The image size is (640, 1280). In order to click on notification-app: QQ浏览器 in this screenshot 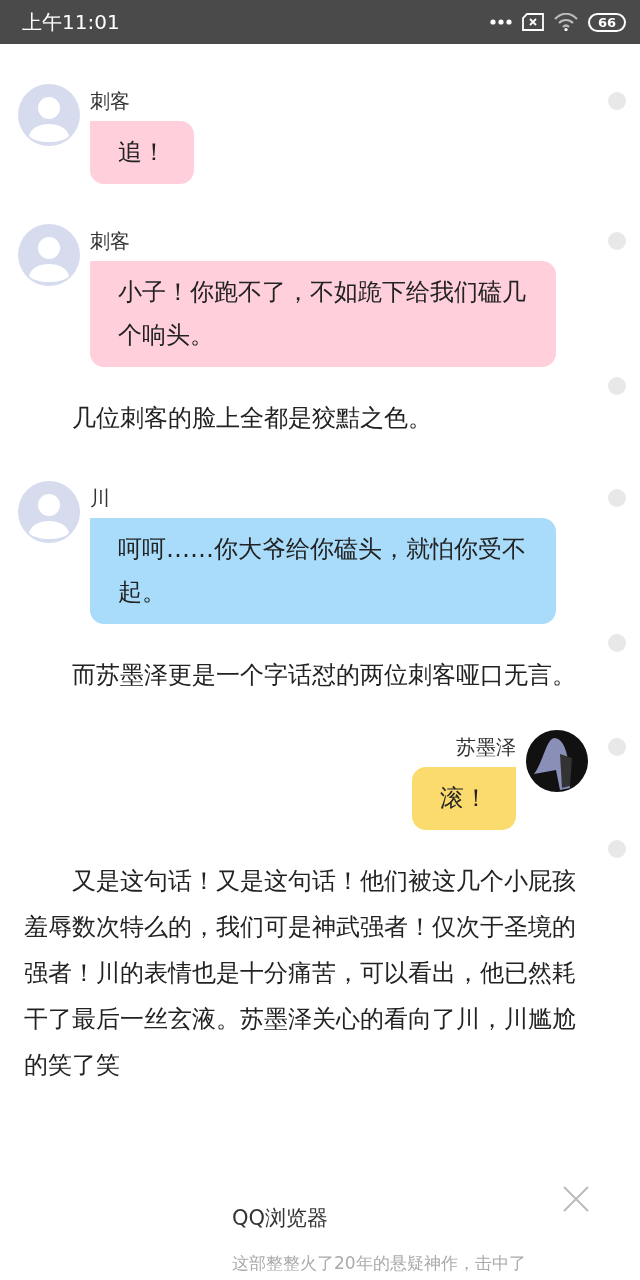, I will do `click(280, 1218)`.